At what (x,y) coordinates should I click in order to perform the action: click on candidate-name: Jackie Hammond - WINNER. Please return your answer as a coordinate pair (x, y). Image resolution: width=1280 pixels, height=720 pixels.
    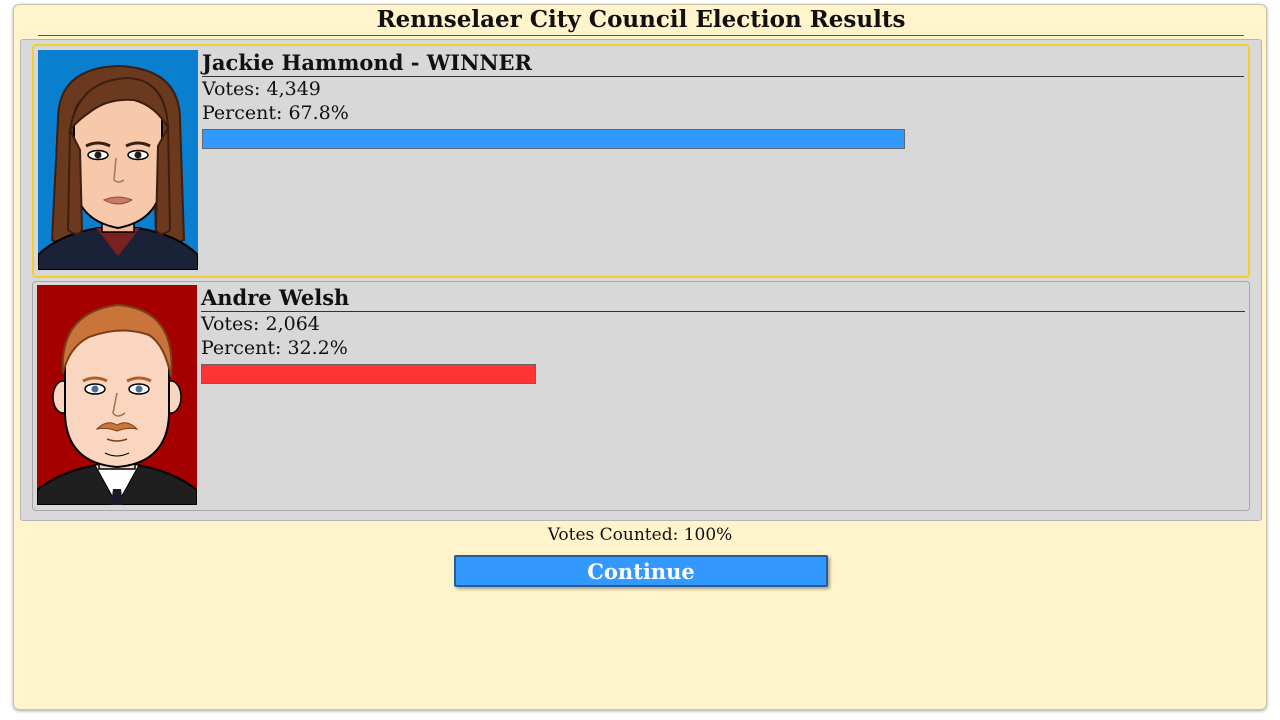
    Looking at the image, I should click on (723, 63).